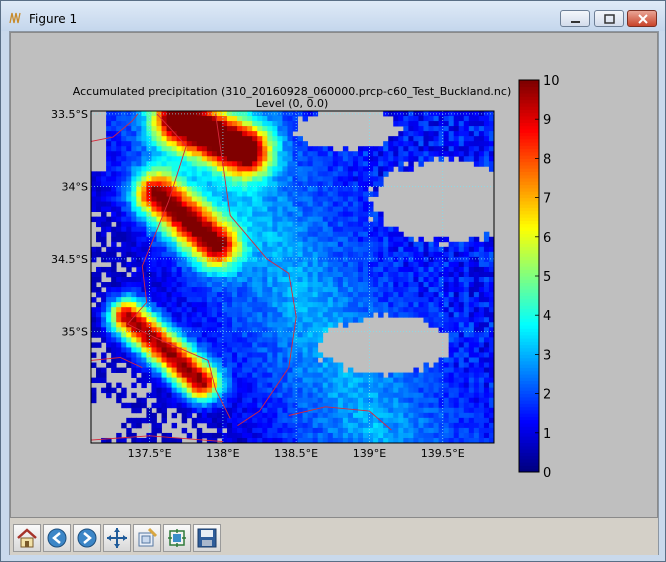 This screenshot has width=666, height=562. What do you see at coordinates (27, 538) in the screenshot?
I see `home-button` at bounding box center [27, 538].